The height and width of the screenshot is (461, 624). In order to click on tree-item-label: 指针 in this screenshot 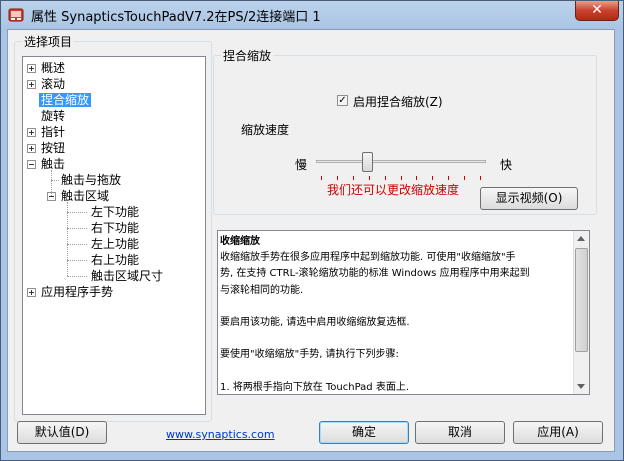, I will do `click(53, 132)`.